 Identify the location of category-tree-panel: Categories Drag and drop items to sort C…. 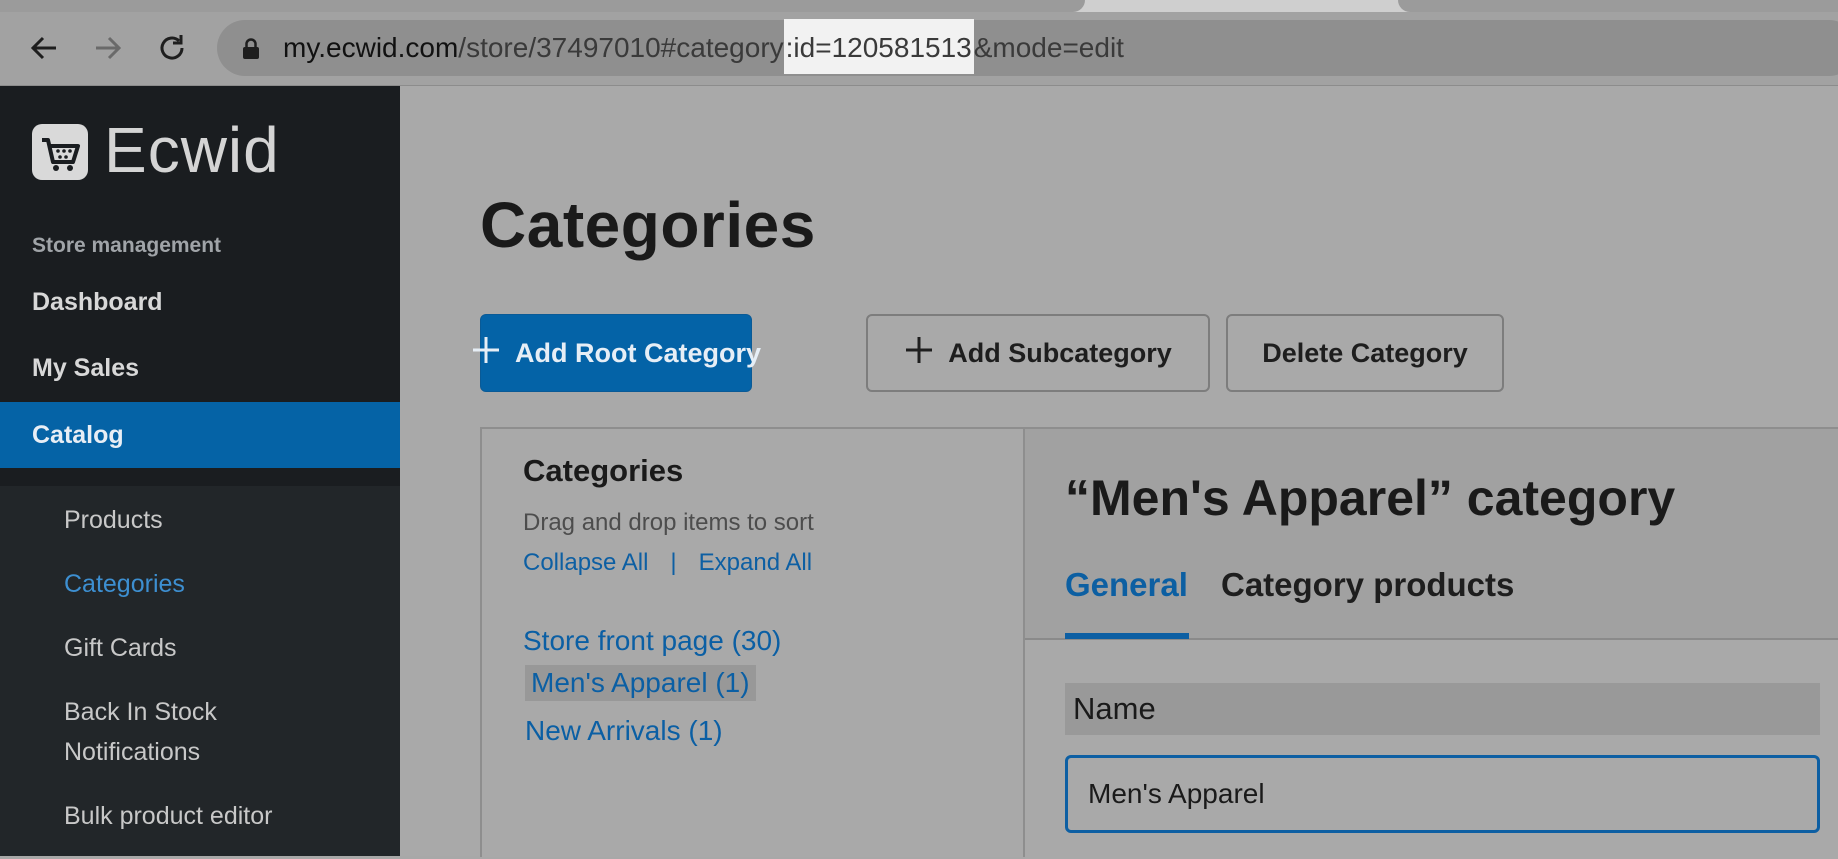
(752, 642).